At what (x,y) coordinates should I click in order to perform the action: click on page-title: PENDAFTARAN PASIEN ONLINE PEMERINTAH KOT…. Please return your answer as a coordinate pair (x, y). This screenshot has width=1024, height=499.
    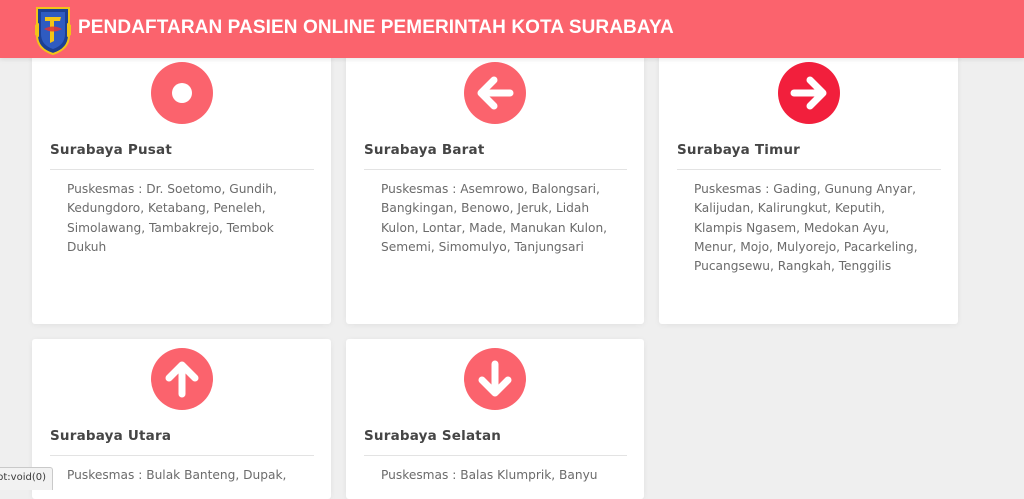
    Looking at the image, I should click on (376, 27).